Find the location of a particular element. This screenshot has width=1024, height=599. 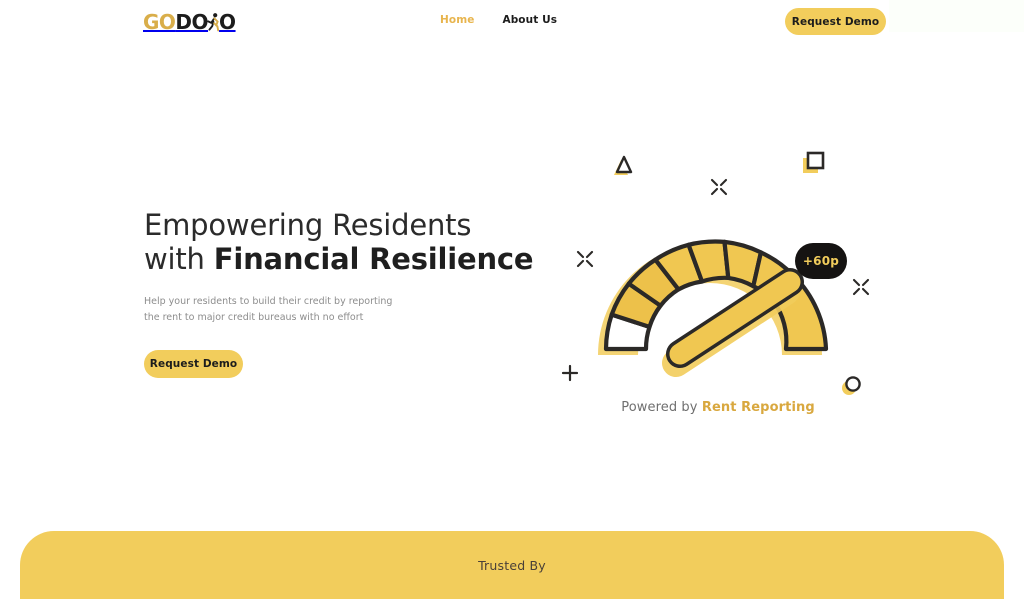

site-header: GO DO O Home About Us Request Demo is located at coordinates (512, 21).